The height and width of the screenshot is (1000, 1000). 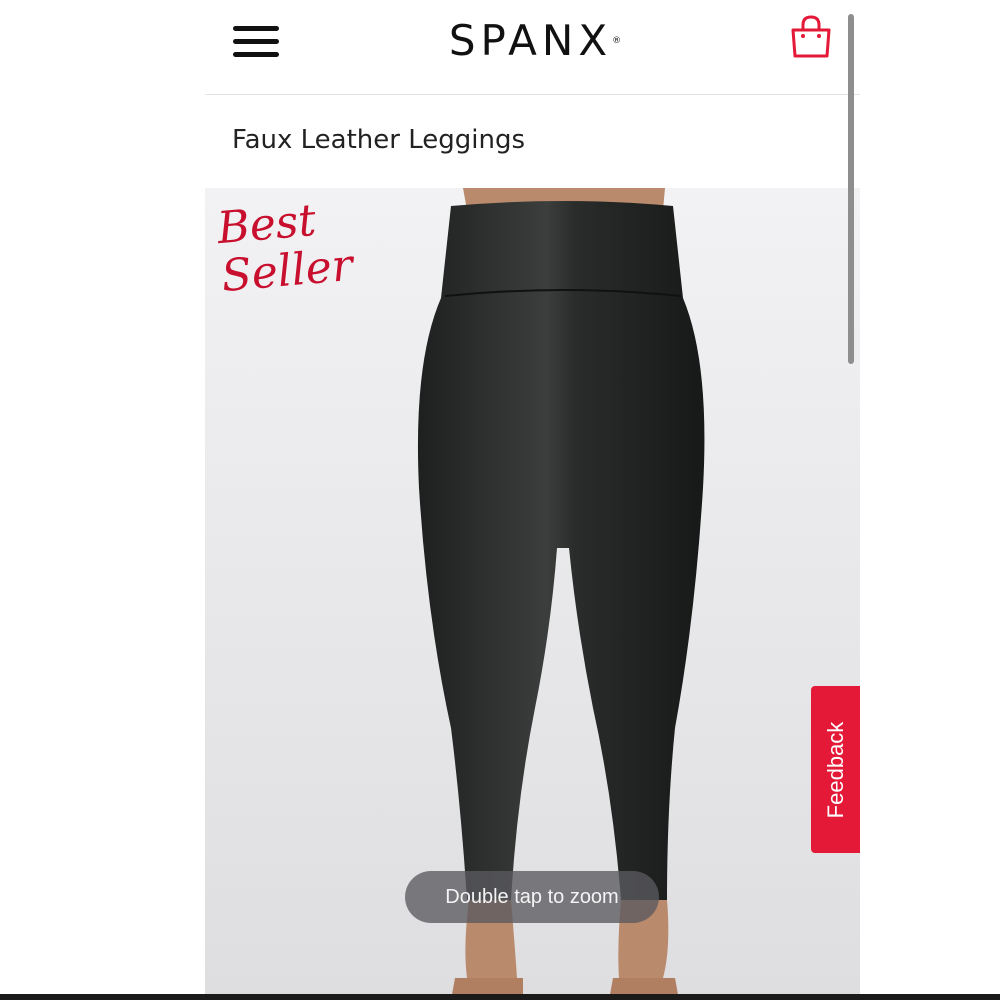 I want to click on bottom-edge-bar, so click(x=500, y=997).